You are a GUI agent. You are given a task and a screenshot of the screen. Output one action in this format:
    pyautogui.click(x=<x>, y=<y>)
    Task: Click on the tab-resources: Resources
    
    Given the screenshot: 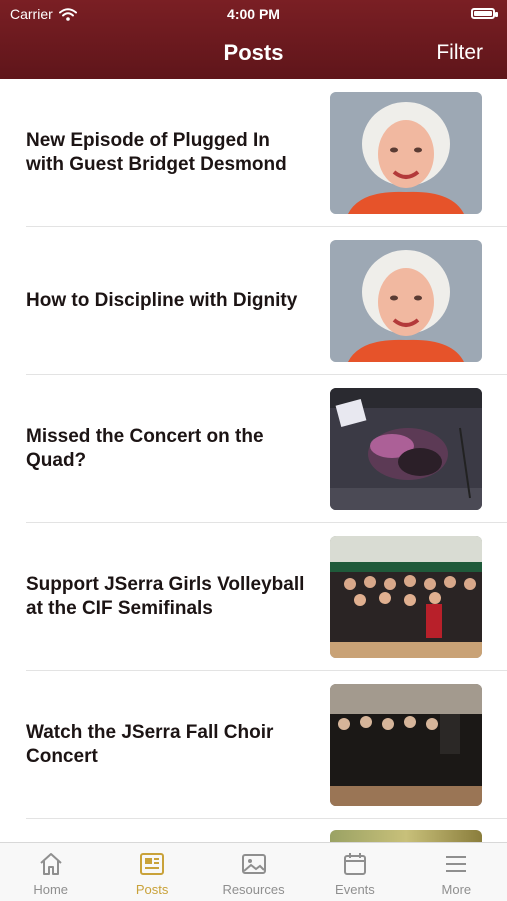 What is the action you would take?
    pyautogui.click(x=253, y=872)
    